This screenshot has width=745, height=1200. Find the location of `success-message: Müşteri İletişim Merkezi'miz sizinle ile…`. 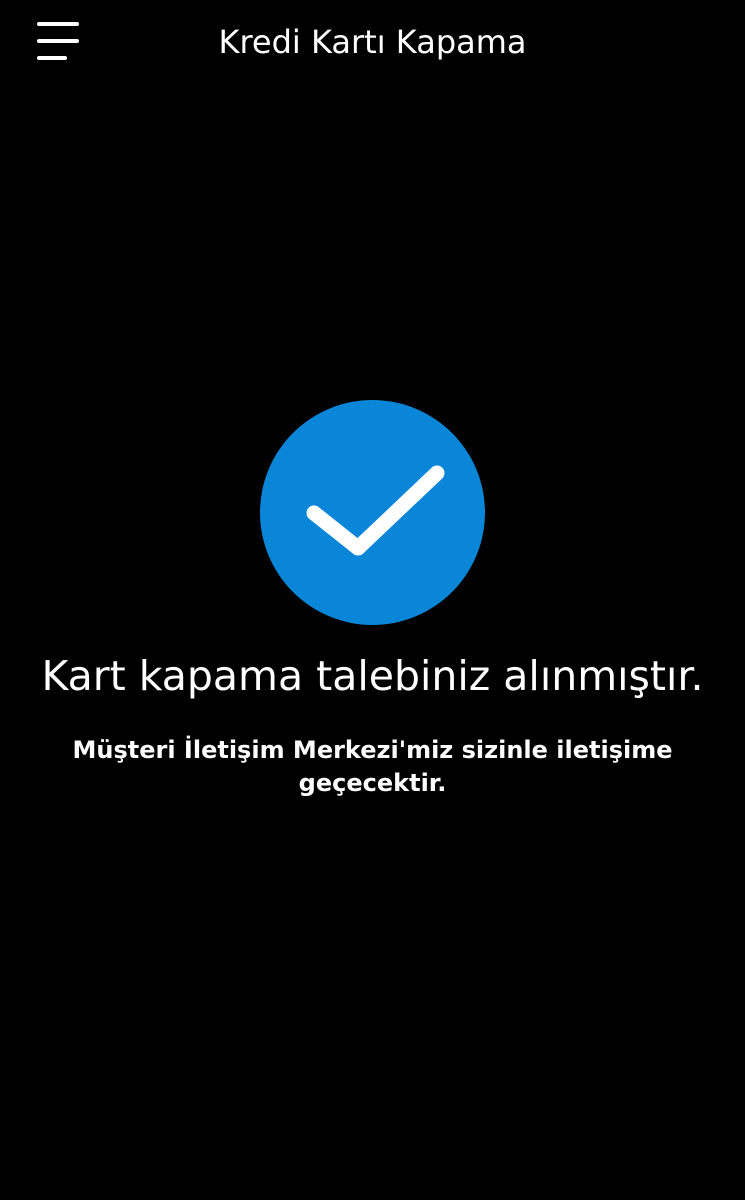

success-message: Müşteri İletişim Merkezi'miz sizinle ile… is located at coordinates (372, 766).